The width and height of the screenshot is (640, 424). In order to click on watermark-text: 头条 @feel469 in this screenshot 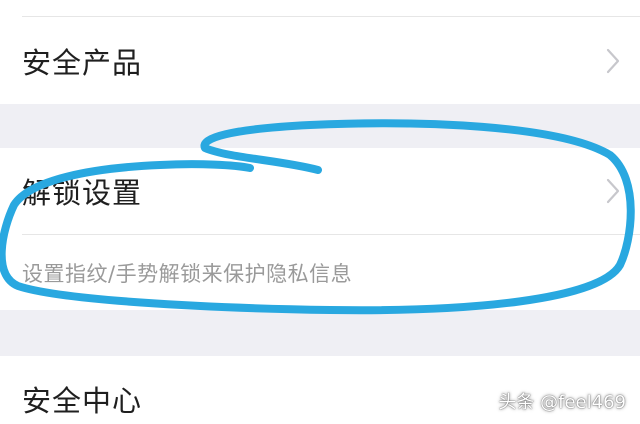, I will do `click(562, 402)`.